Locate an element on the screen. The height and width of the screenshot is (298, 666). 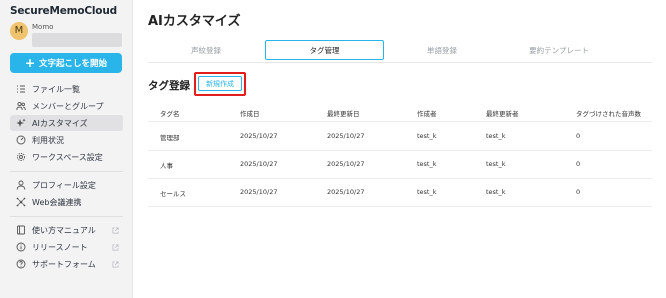
sidebar-item-support-form: サポートフォーム is located at coordinates (66, 264).